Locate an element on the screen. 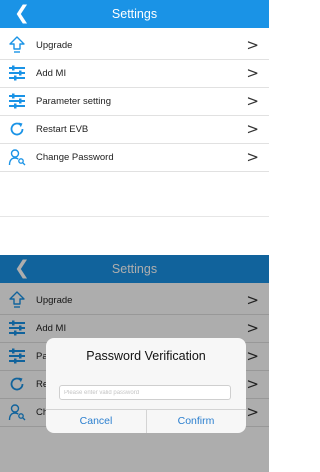 This screenshot has height=472, width=320. password-input is located at coordinates (145, 392).